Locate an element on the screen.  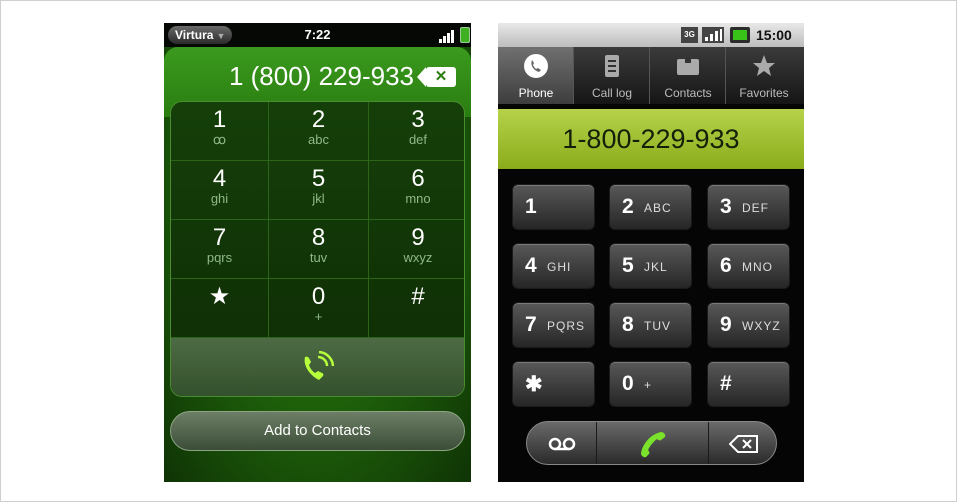
dialed-number: 1-800-229-933 is located at coordinates (651, 139).